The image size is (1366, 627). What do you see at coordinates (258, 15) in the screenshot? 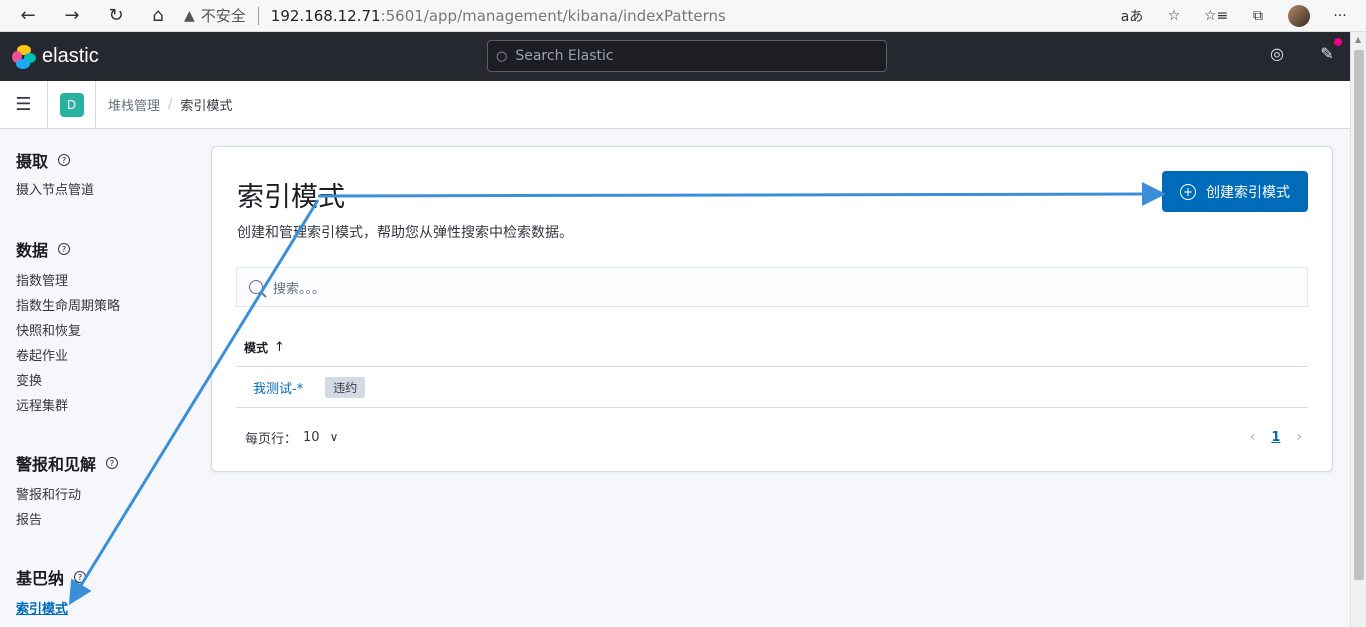
I see `address-divider` at bounding box center [258, 15].